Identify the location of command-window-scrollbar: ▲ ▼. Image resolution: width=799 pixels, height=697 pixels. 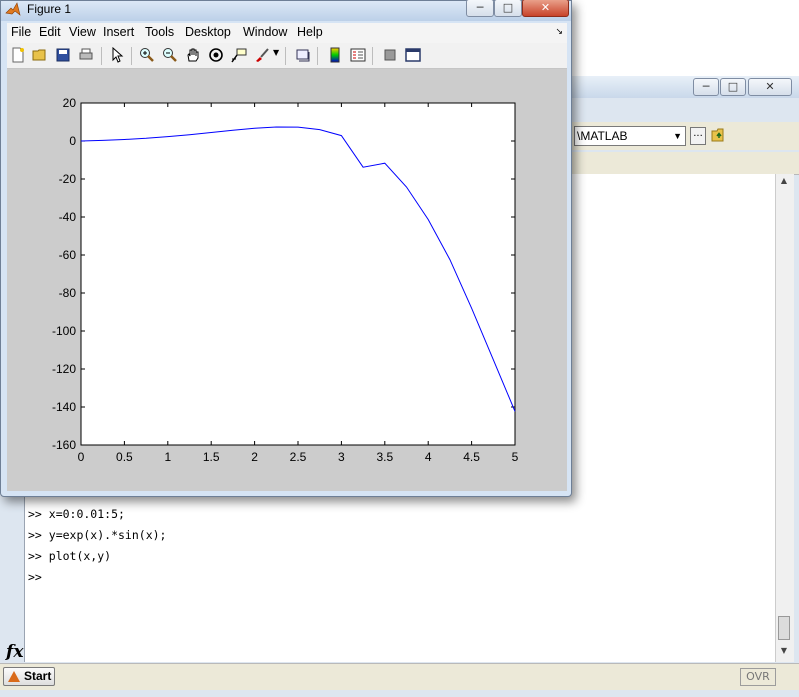
(784, 418).